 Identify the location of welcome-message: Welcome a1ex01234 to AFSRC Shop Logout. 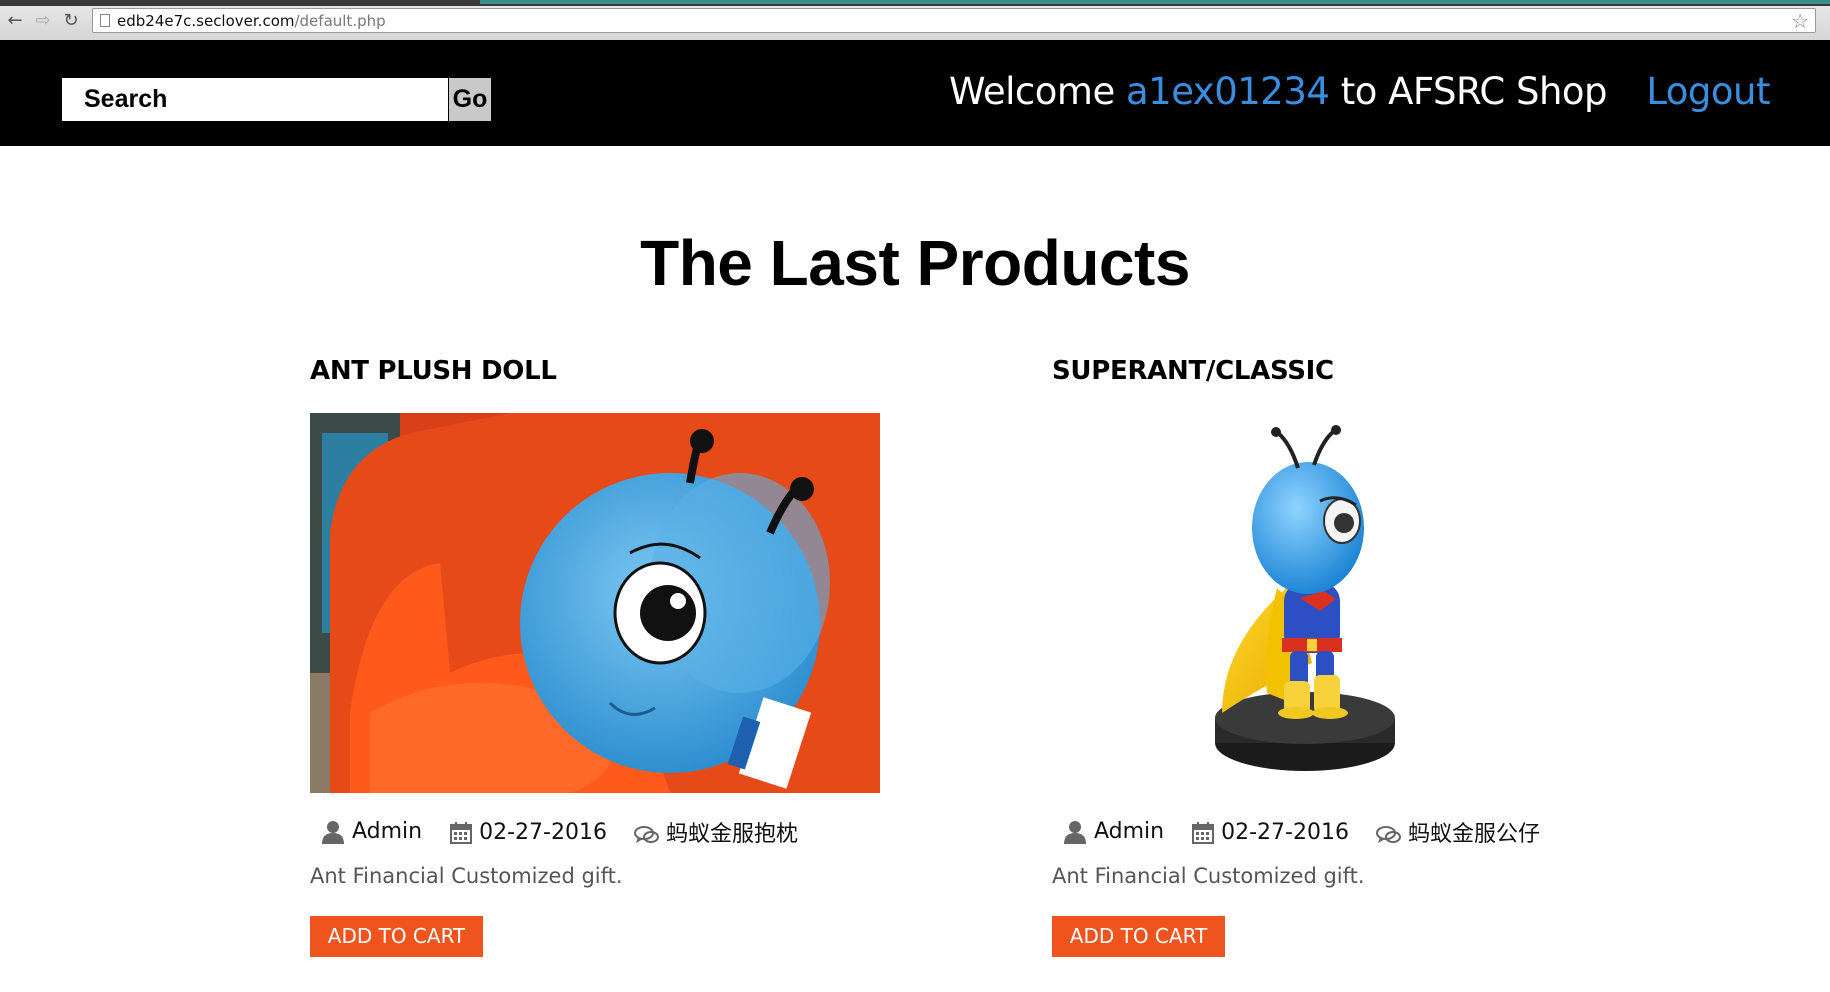
(1359, 91).